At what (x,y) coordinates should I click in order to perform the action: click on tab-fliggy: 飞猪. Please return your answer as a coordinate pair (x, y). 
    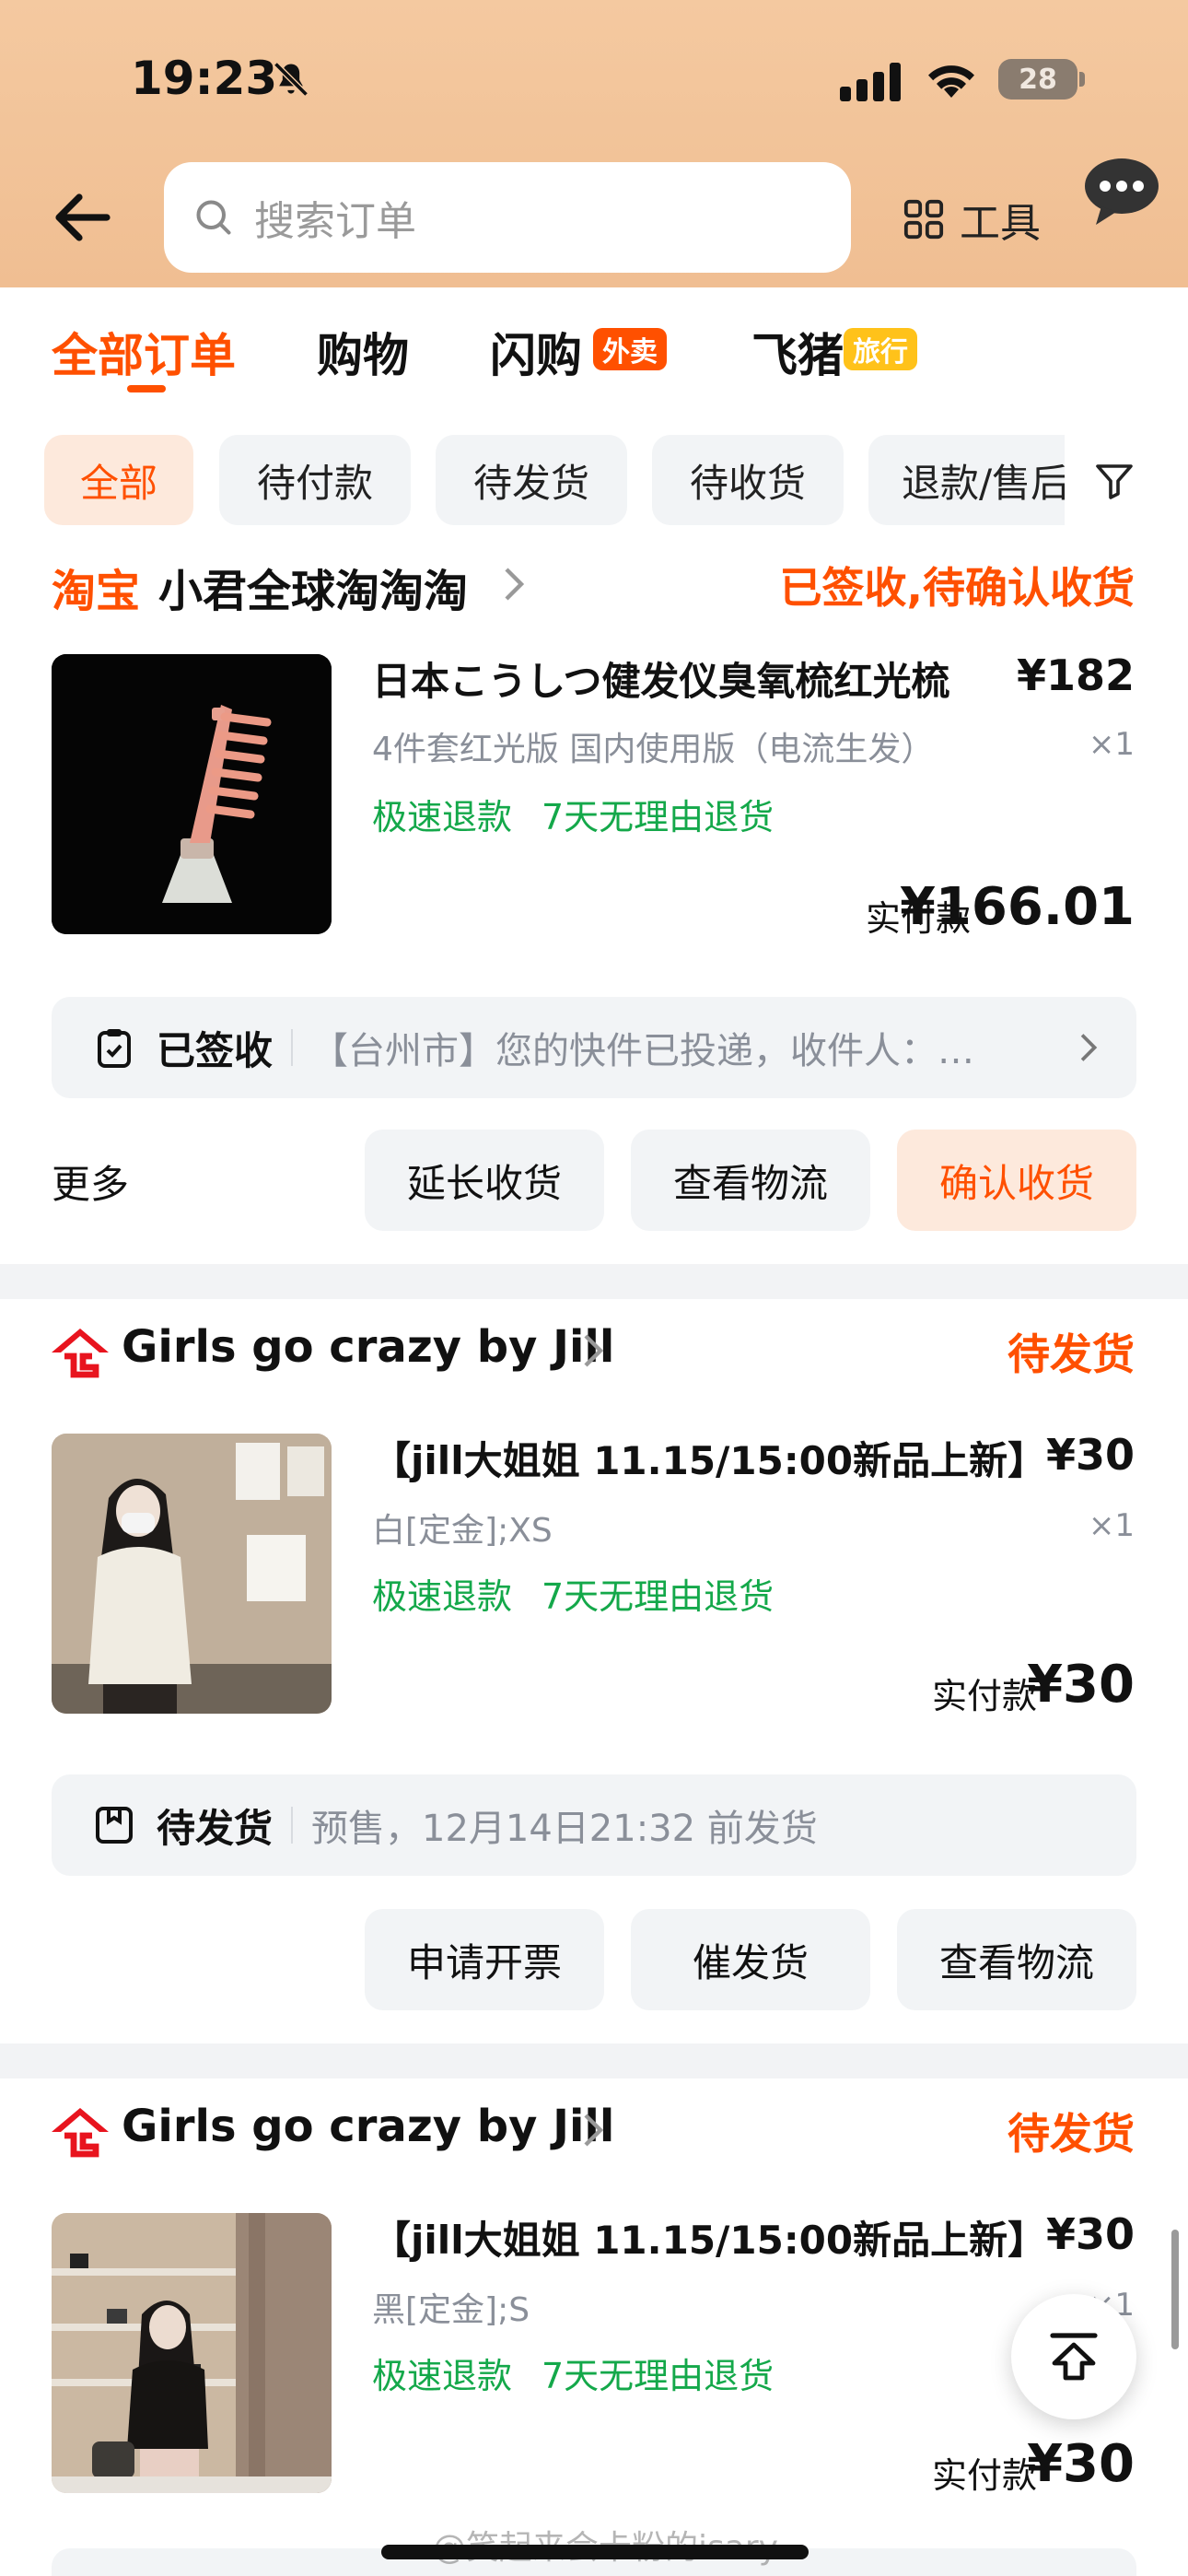
    Looking at the image, I should click on (797, 352).